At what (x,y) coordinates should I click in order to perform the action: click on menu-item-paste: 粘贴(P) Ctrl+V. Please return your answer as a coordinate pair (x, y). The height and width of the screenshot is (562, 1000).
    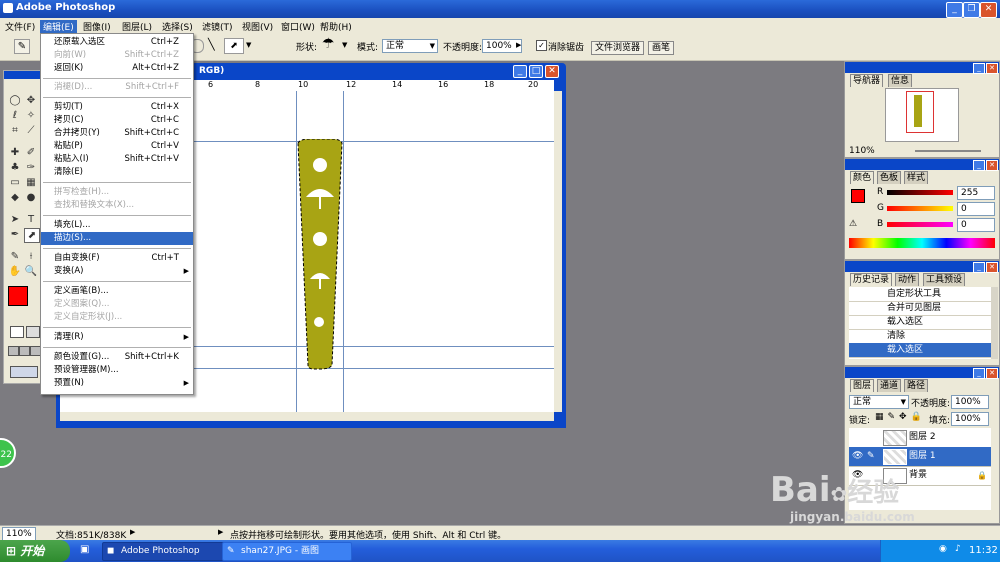
    Looking at the image, I should click on (117, 146).